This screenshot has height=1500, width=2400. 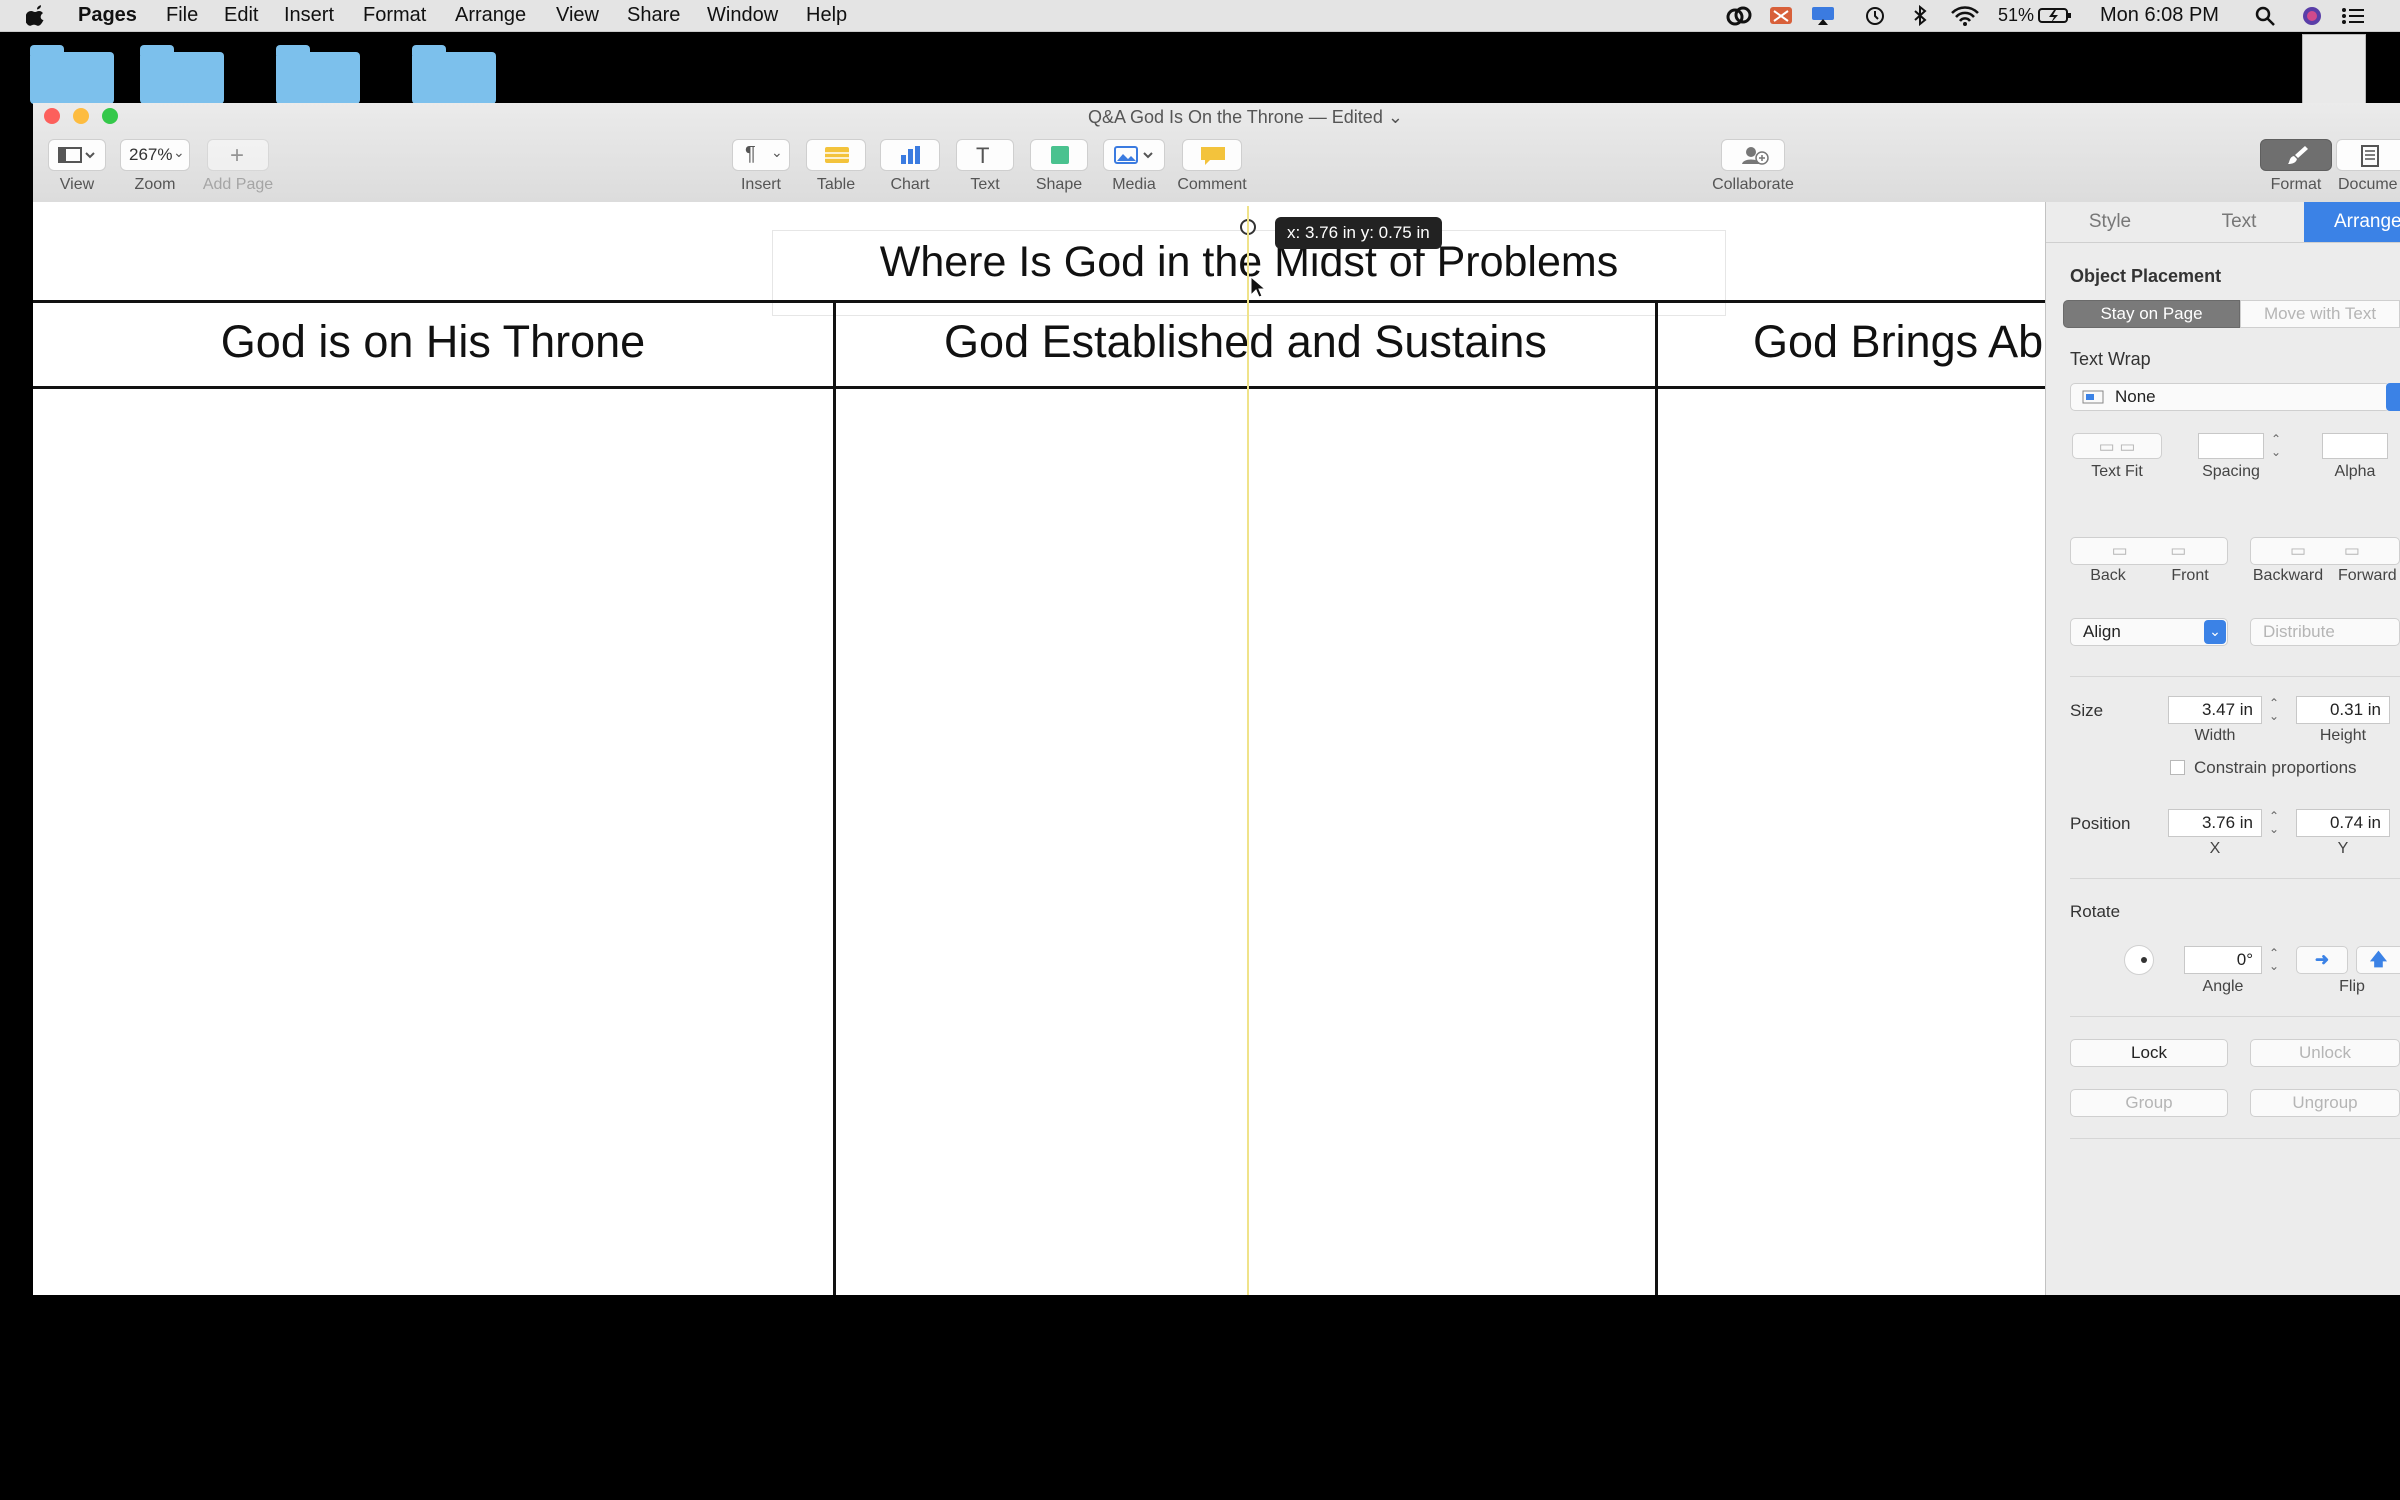 I want to click on menu-window: Window, so click(x=742, y=15).